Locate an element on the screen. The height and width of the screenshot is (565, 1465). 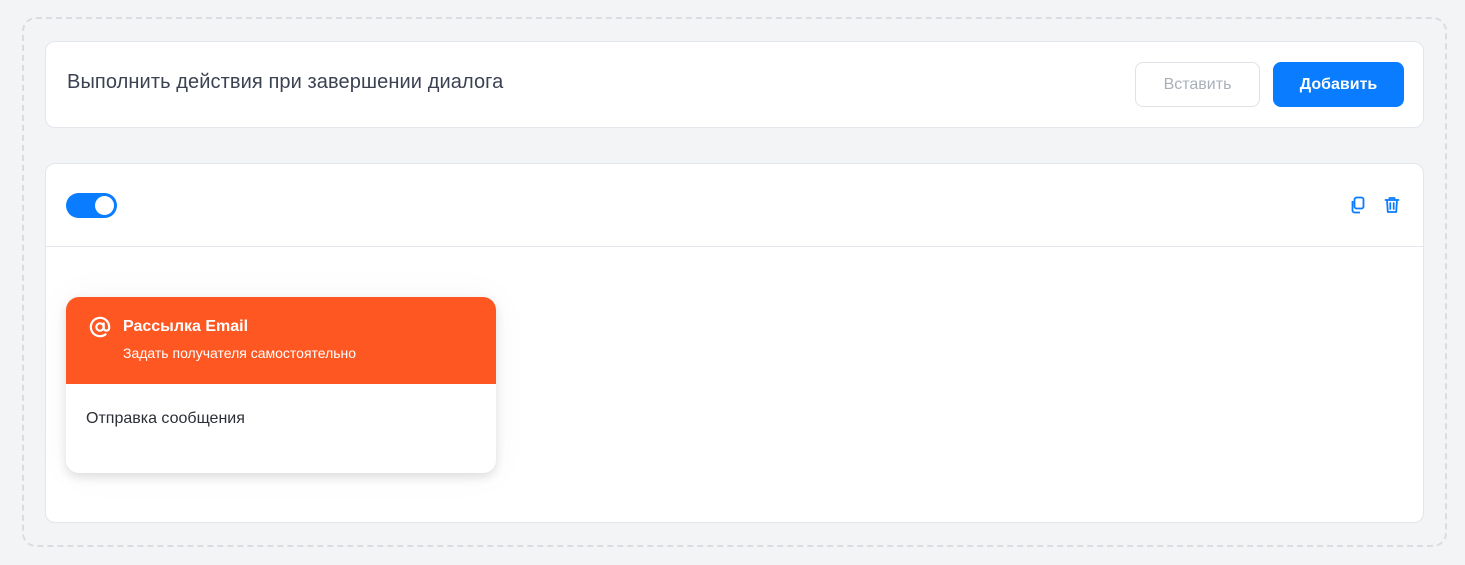
at-sign-icon is located at coordinates (100, 327).